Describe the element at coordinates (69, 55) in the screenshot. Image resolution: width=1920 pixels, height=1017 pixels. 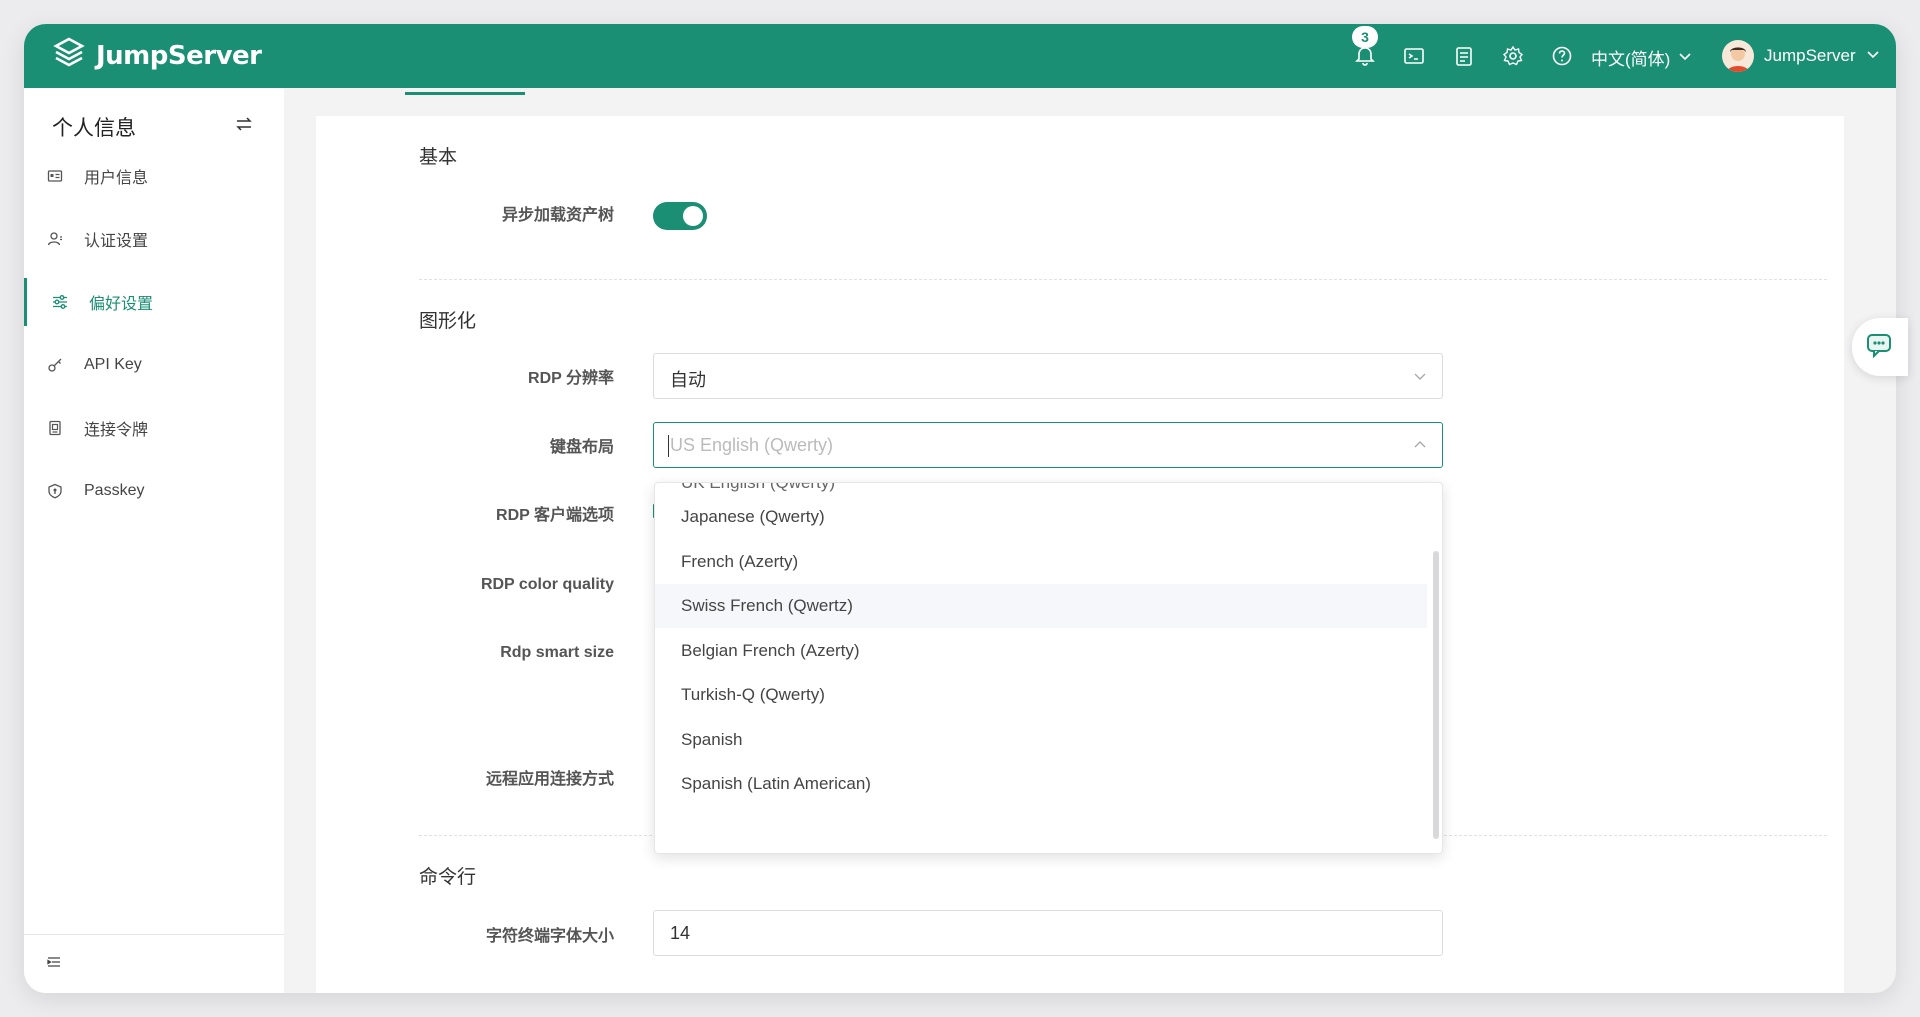
I see `jumpserver-logo-icon` at that location.